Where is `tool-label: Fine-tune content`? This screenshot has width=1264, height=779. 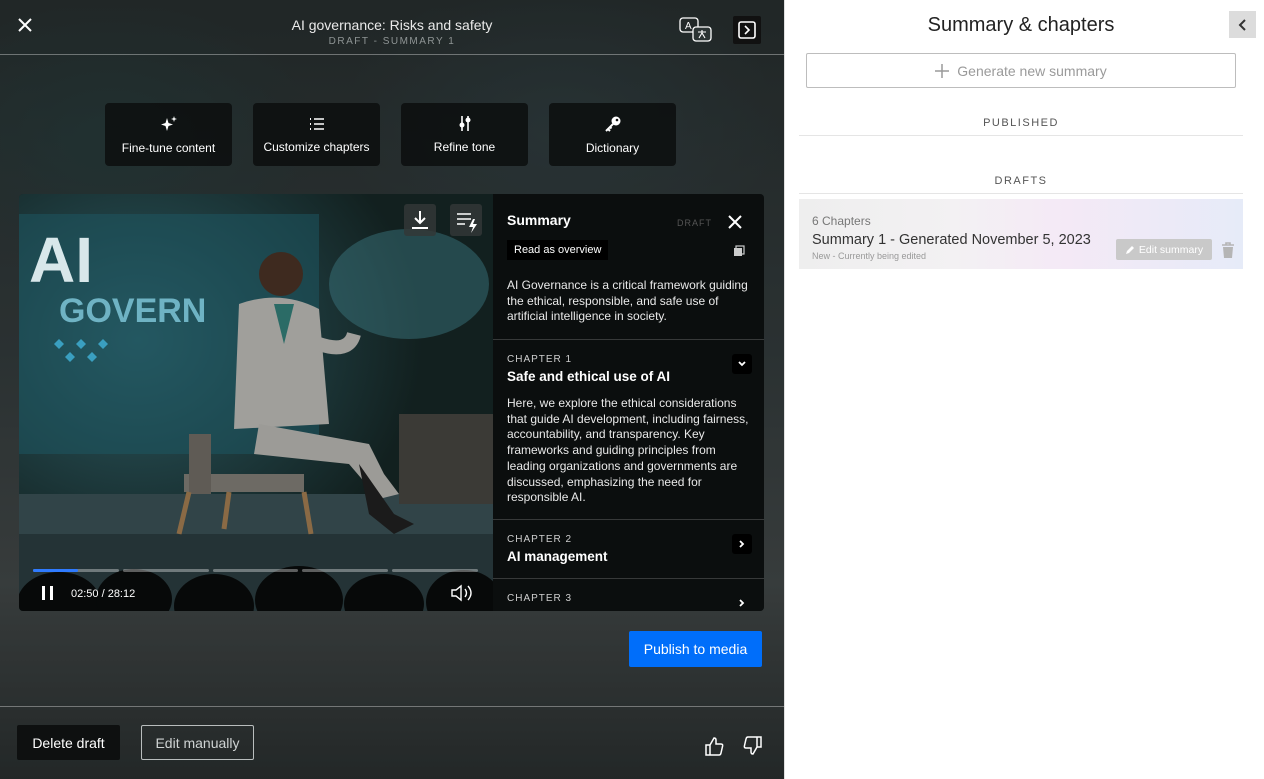
tool-label: Fine-tune content is located at coordinates (168, 147).